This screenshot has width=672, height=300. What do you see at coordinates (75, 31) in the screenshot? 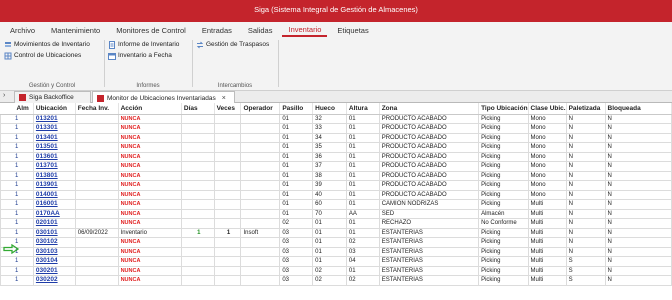
I see `menu-mantenimiento: Mantenimiento` at bounding box center [75, 31].